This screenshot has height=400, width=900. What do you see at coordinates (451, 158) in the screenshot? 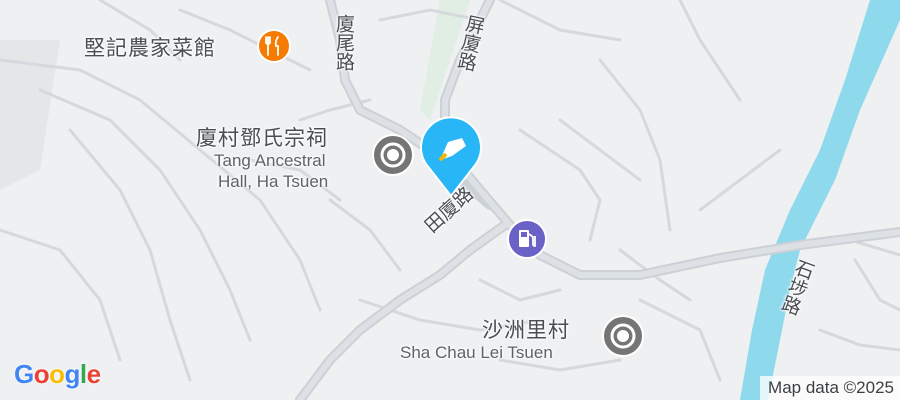
I see `location-pin-icon` at bounding box center [451, 158].